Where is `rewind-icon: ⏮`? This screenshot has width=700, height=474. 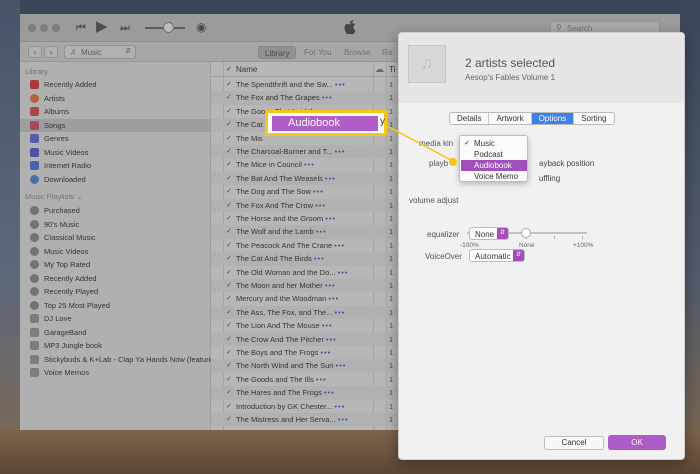 rewind-icon: ⏮ is located at coordinates (81, 28).